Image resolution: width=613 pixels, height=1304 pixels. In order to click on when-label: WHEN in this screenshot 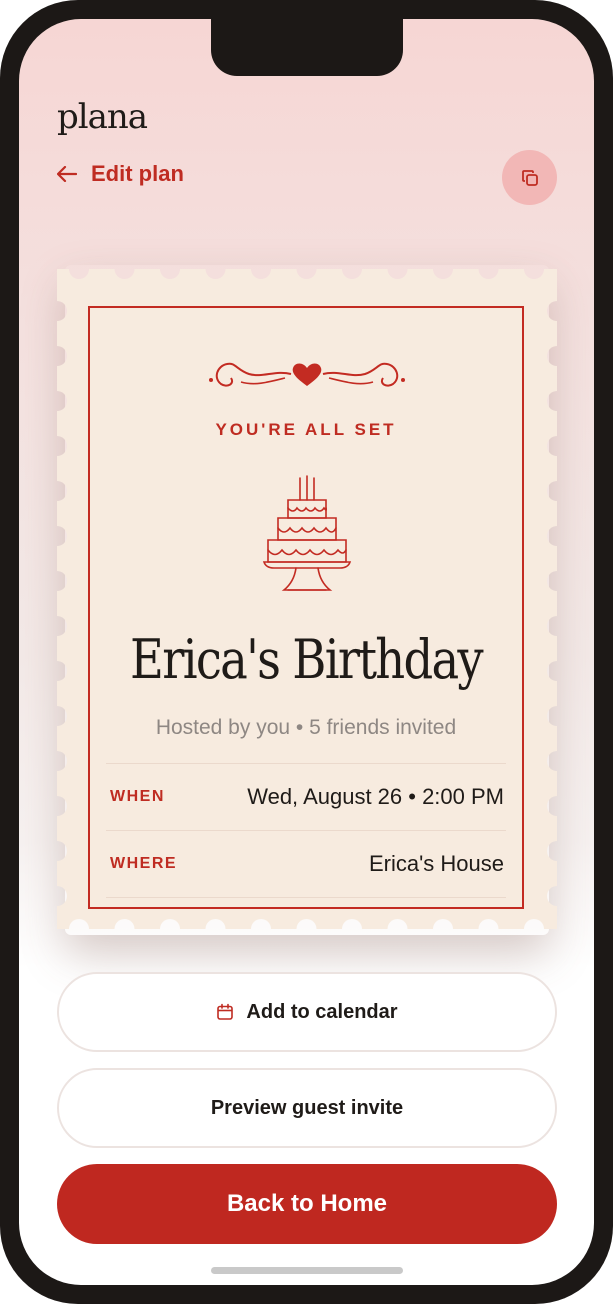, I will do `click(137, 796)`.